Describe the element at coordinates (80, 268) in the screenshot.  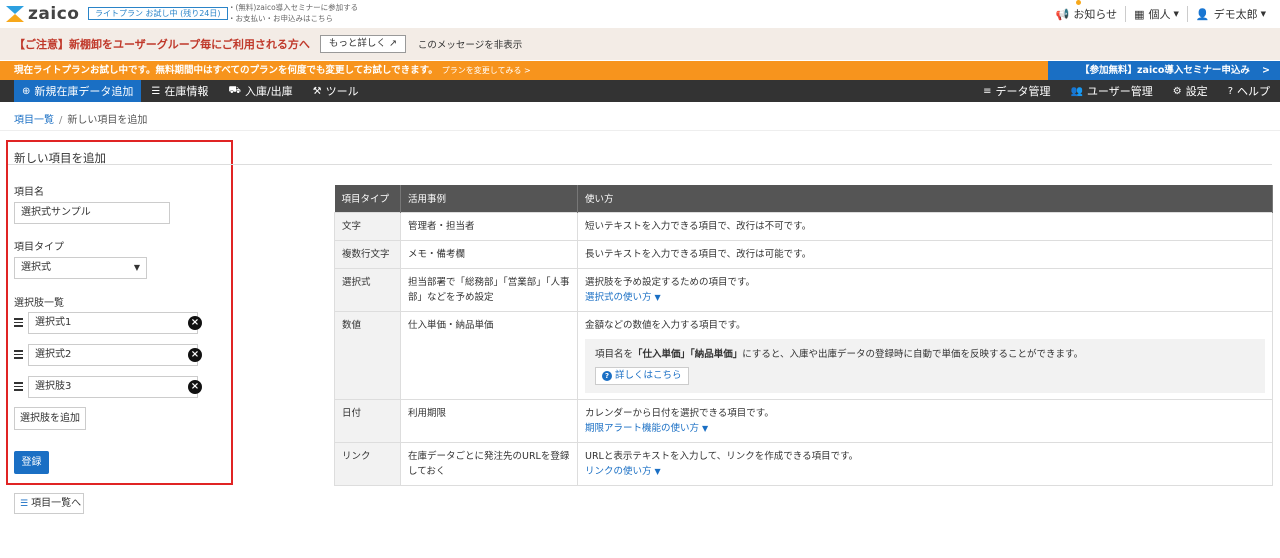
I see `item-type-select: 選択式 ▼` at that location.